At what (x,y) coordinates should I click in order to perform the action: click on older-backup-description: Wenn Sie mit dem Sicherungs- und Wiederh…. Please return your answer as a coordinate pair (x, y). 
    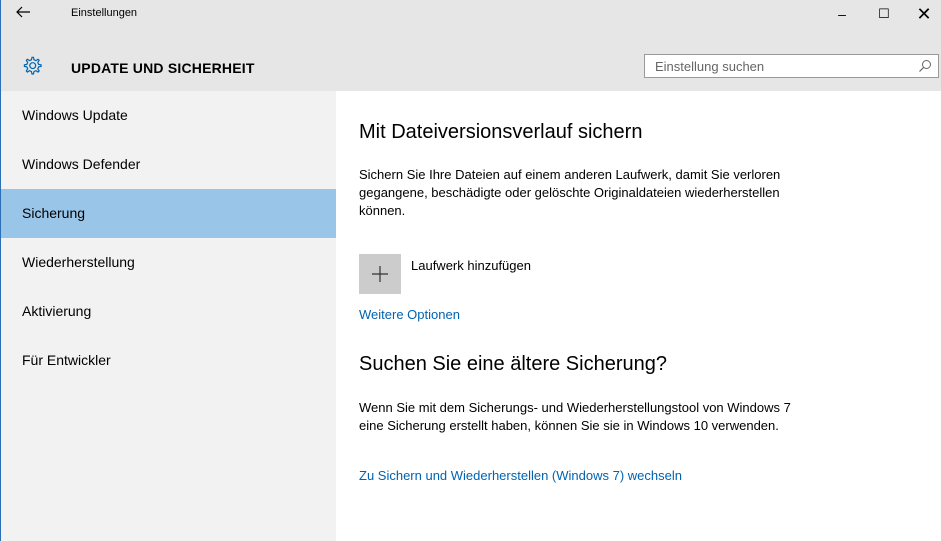
    Looking at the image, I should click on (575, 416).